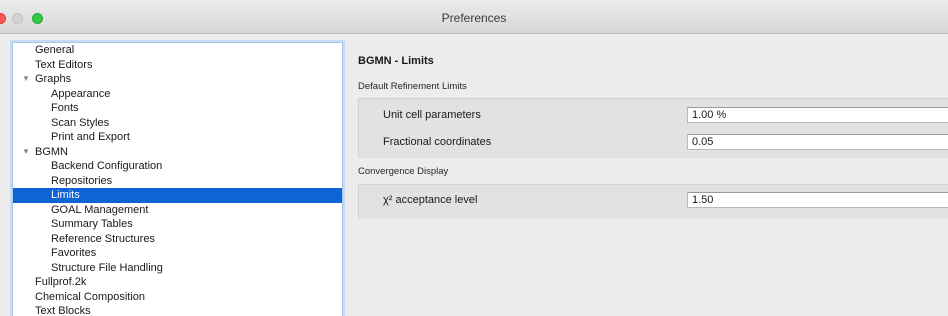 This screenshot has height=316, width=948. Describe the element at coordinates (177, 94) in the screenshot. I see `tree-item-appearance: Appearance` at that location.